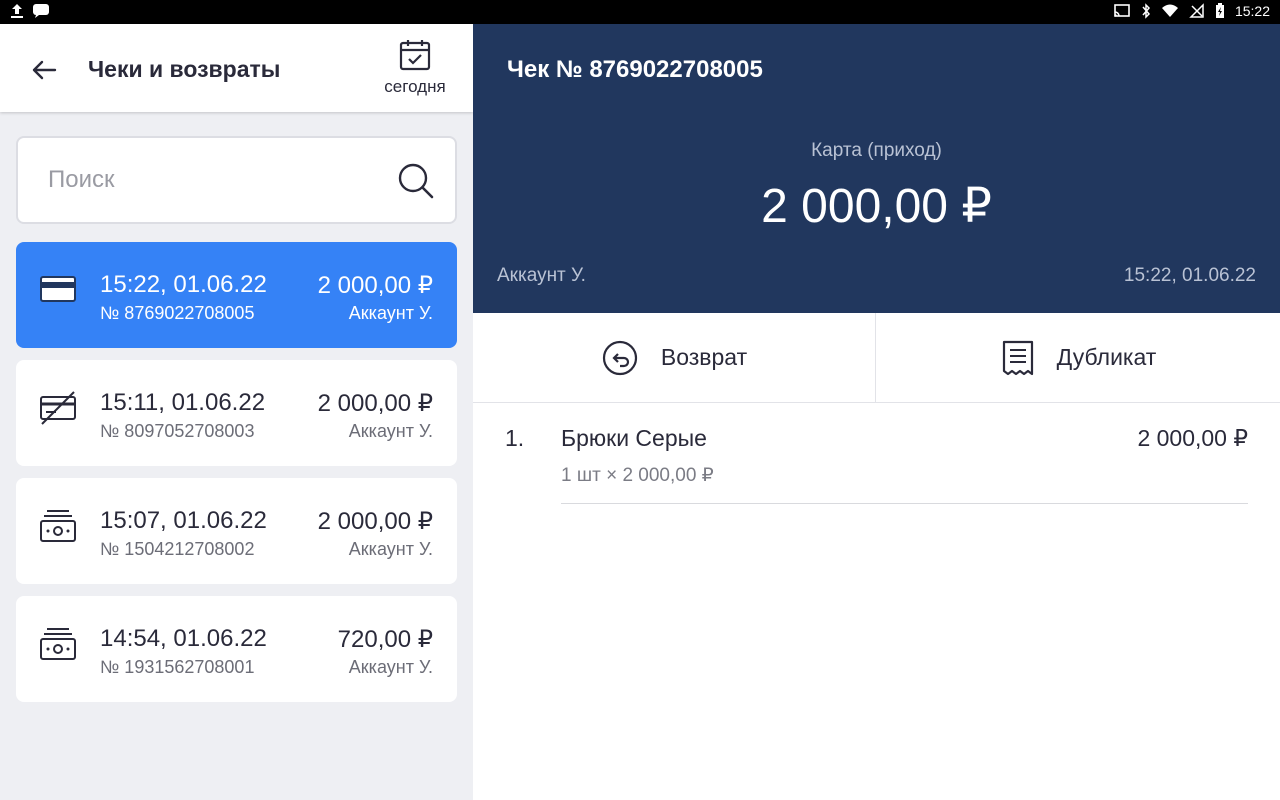 This screenshot has width=1280, height=800. What do you see at coordinates (1017, 357) in the screenshot?
I see `receipt-icon` at bounding box center [1017, 357].